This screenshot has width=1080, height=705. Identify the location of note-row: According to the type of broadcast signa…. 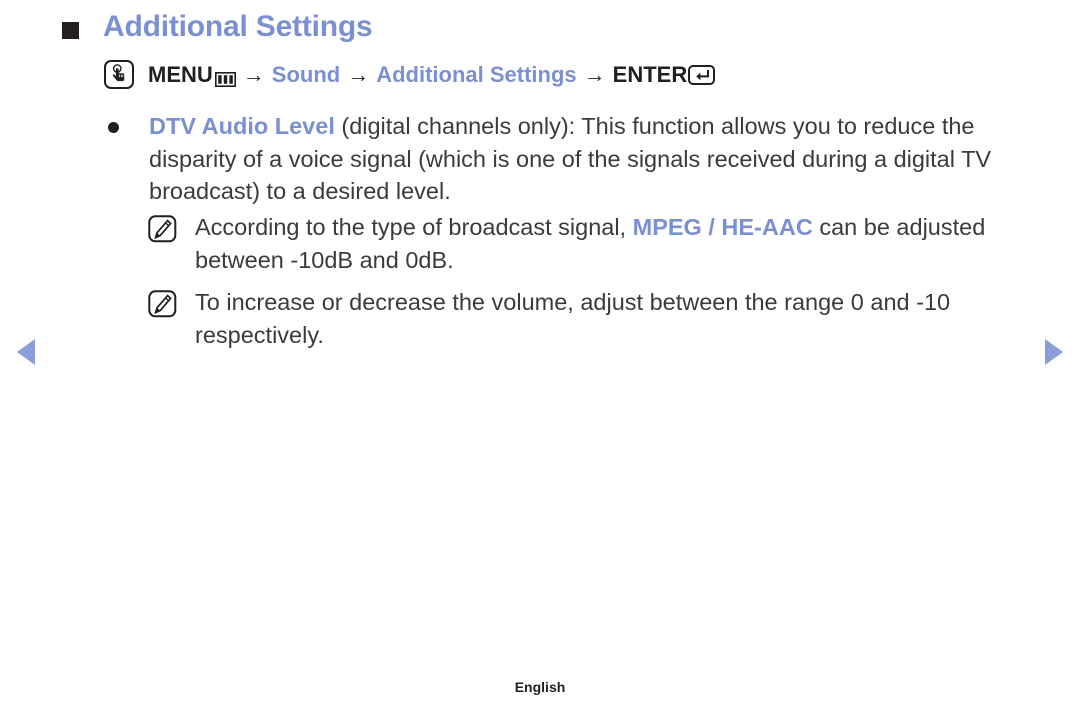
(588, 243).